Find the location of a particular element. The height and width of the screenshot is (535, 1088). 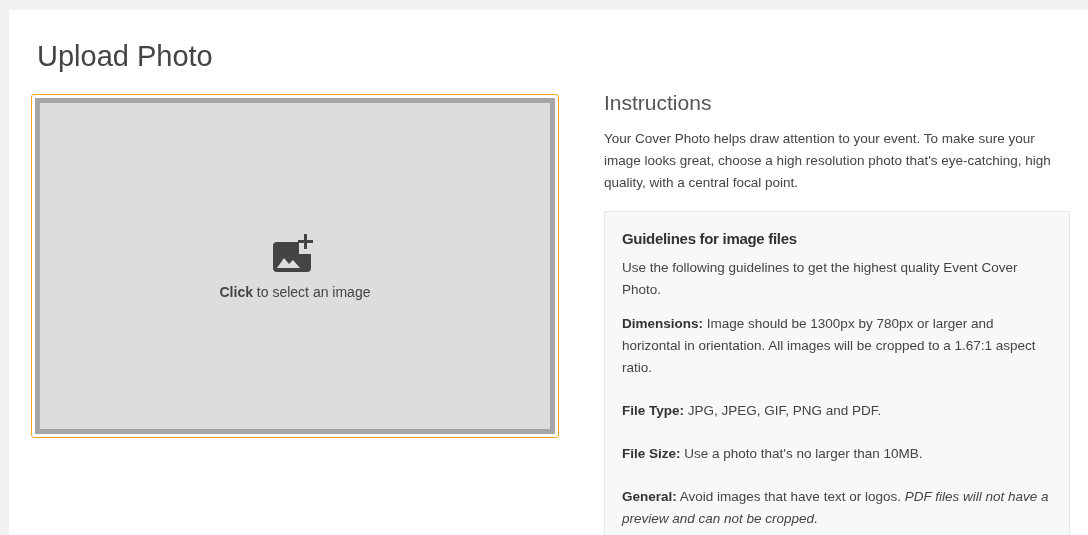

guideline-text: Dimensions: Image should be 1300px by 780px or larger and horizontal in orientation. All images will be cropped to a 1.67:1 aspect ratio. is located at coordinates (829, 346).